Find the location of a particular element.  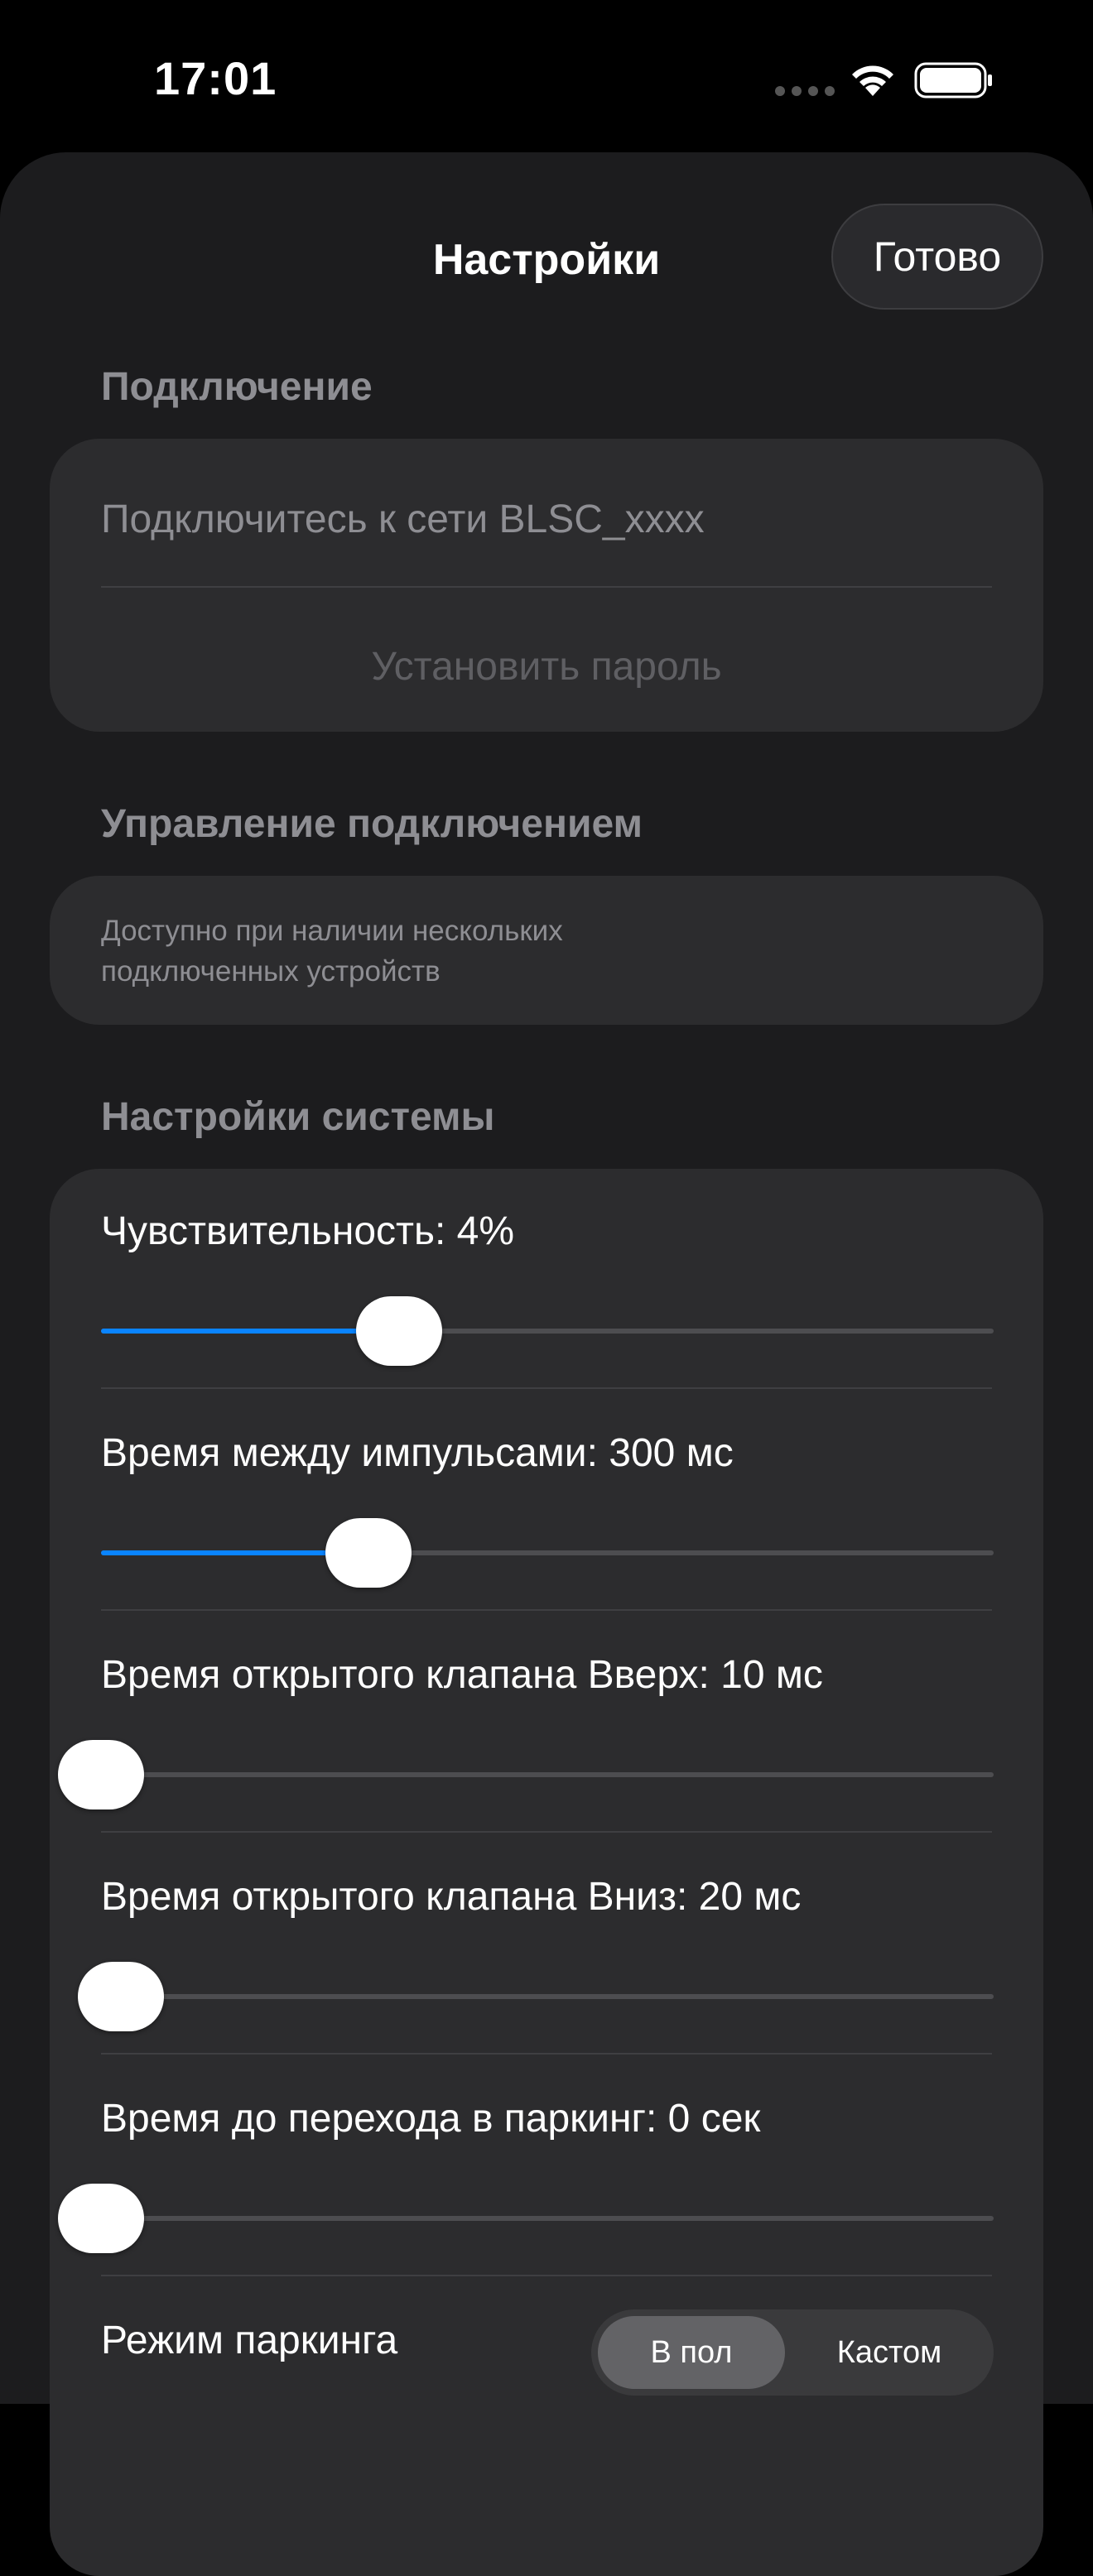

slider-label-sensitivity: Чувствительность: 4% is located at coordinates (308, 1231).